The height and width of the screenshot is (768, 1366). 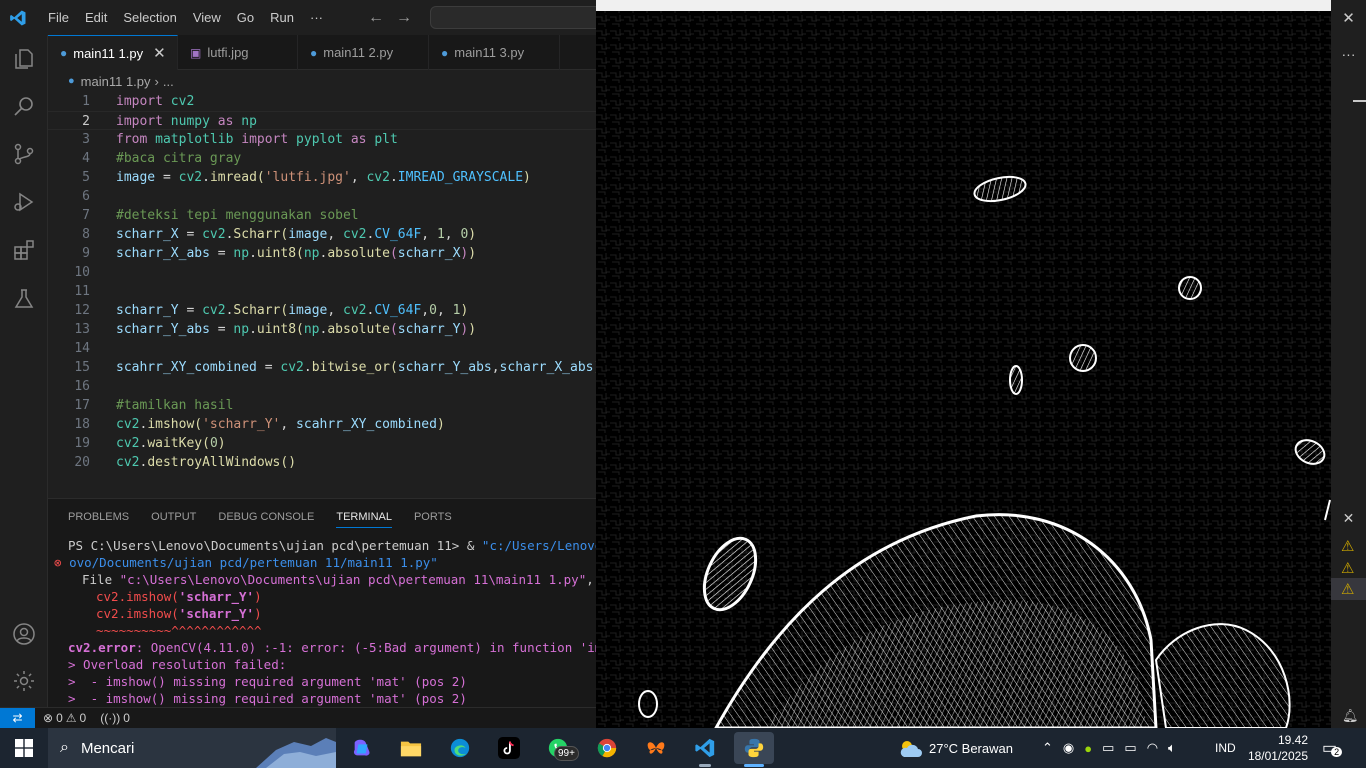 What do you see at coordinates (17, 17) in the screenshot?
I see `vscode-logo-icon` at bounding box center [17, 17].